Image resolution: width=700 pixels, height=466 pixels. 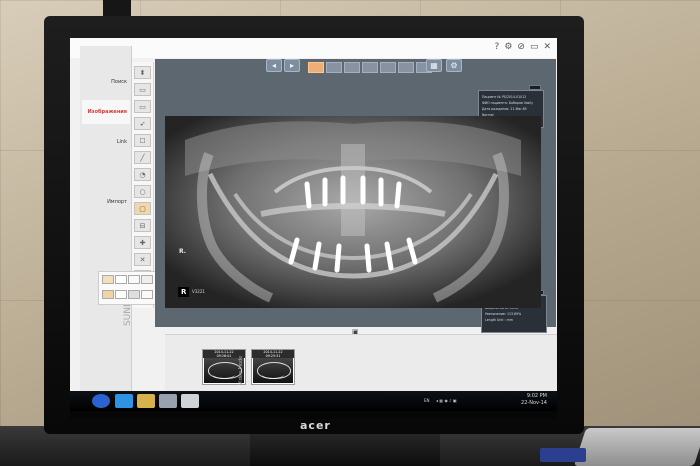 I want to click on layout-2x1-button, so click(x=352, y=67).